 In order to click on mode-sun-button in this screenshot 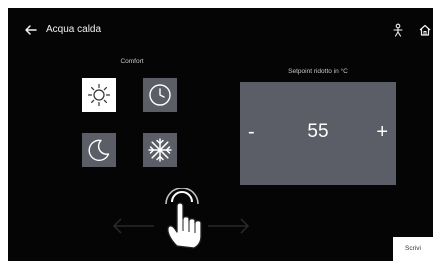, I will do `click(99, 95)`.